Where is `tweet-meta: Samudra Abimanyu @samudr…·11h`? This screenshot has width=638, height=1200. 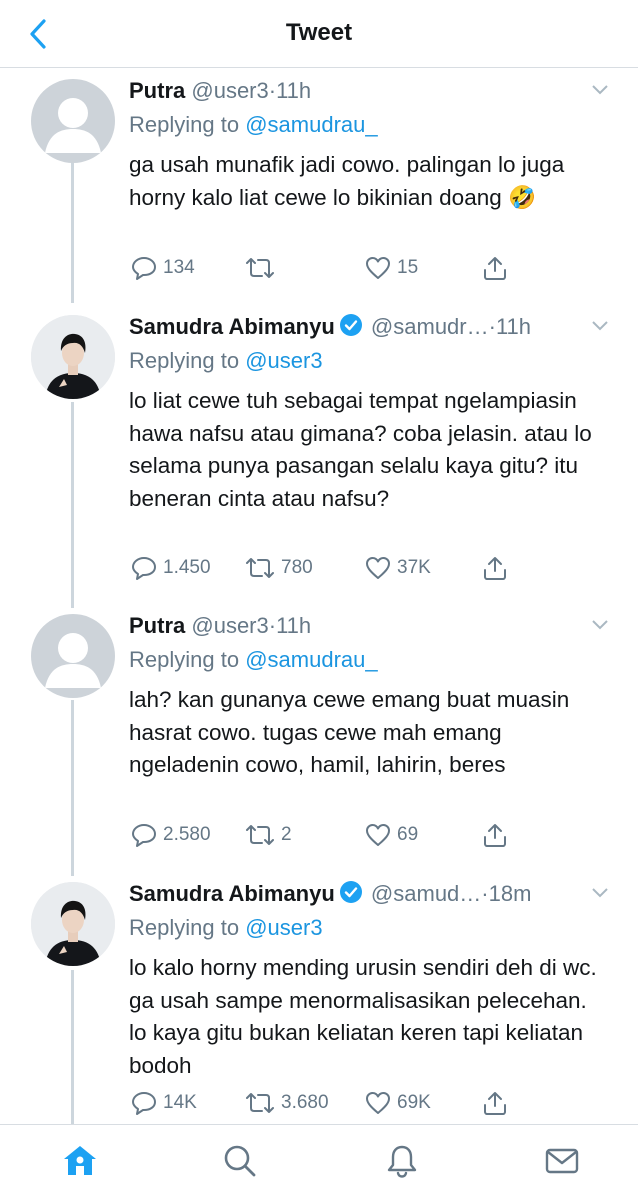 tweet-meta: Samudra Abimanyu @samudr…·11h is located at coordinates (373, 327).